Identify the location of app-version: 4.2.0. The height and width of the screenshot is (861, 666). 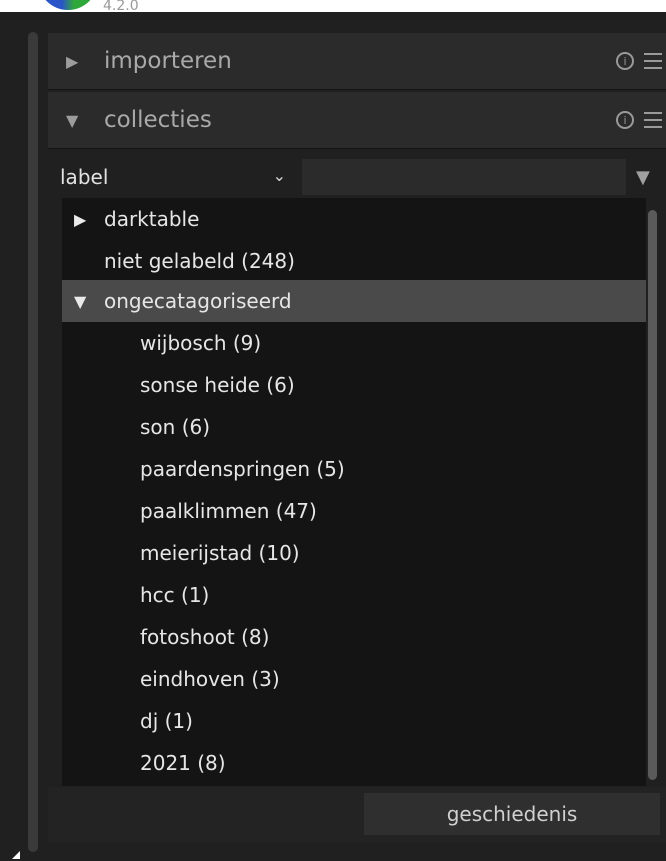
(121, 7).